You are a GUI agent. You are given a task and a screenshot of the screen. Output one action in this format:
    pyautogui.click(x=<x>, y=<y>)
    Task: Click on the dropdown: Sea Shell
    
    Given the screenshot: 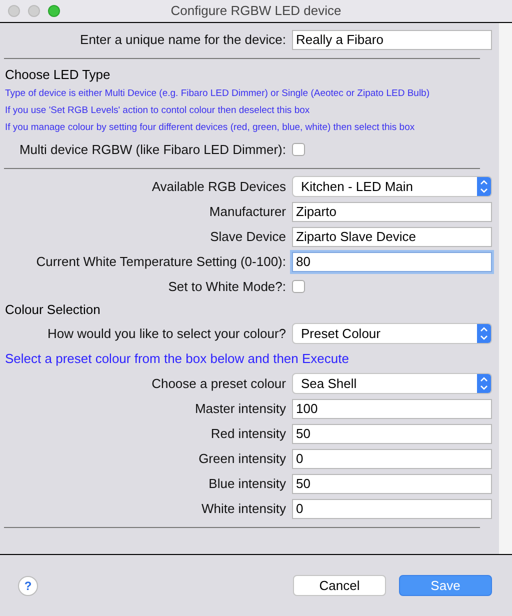 What is the action you would take?
    pyautogui.click(x=392, y=383)
    